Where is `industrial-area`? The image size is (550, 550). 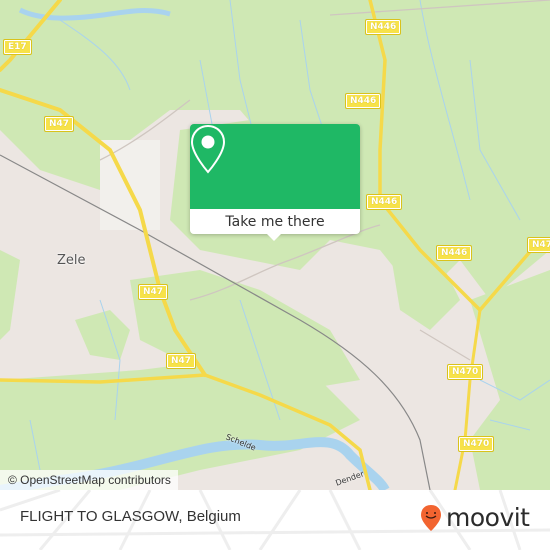 industrial-area is located at coordinates (130, 185).